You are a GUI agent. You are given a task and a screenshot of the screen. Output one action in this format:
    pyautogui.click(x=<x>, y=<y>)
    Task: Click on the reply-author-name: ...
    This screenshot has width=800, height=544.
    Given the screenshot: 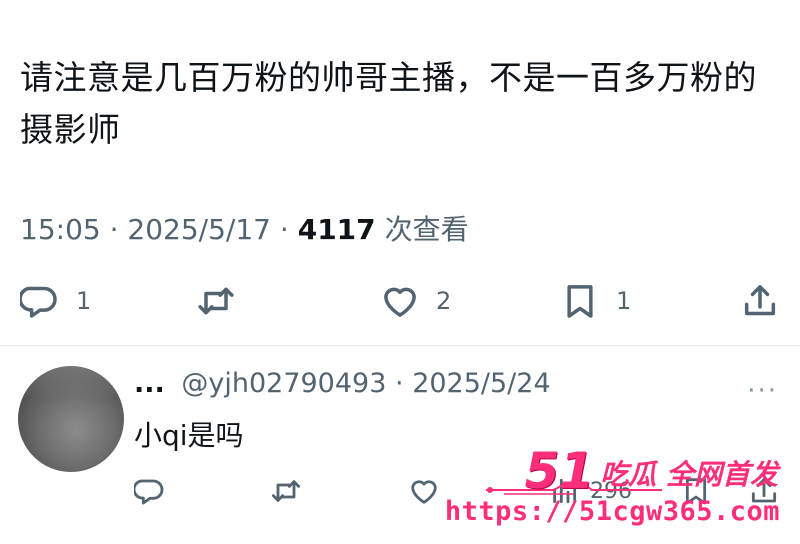 What is the action you would take?
    pyautogui.click(x=149, y=383)
    